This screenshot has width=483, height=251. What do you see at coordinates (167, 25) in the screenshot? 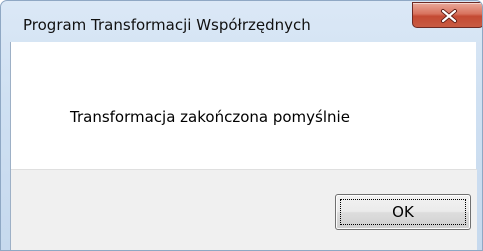
I see `window-title: Program Transformacji Współrzędnych` at bounding box center [167, 25].